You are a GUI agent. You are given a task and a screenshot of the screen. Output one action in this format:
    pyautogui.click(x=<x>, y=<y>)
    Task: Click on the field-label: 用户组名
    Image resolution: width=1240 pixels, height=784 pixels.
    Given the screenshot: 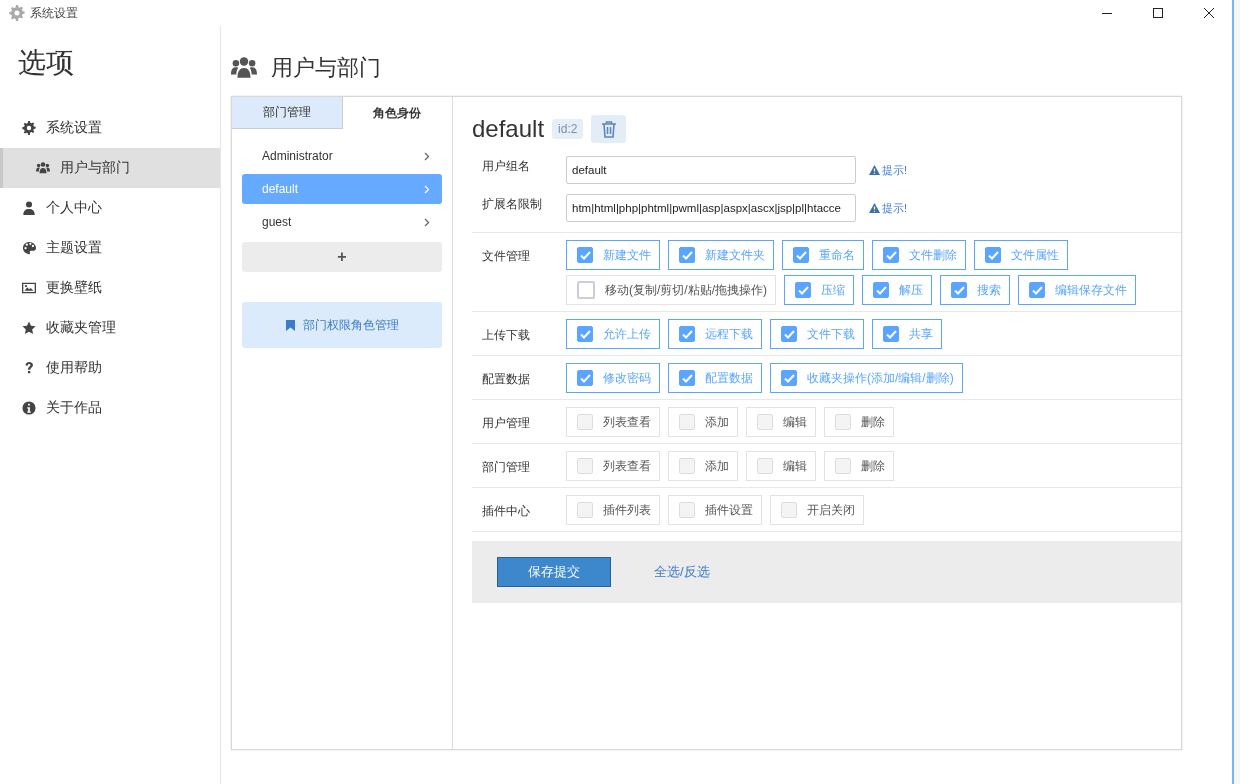 What is the action you would take?
    pyautogui.click(x=506, y=166)
    